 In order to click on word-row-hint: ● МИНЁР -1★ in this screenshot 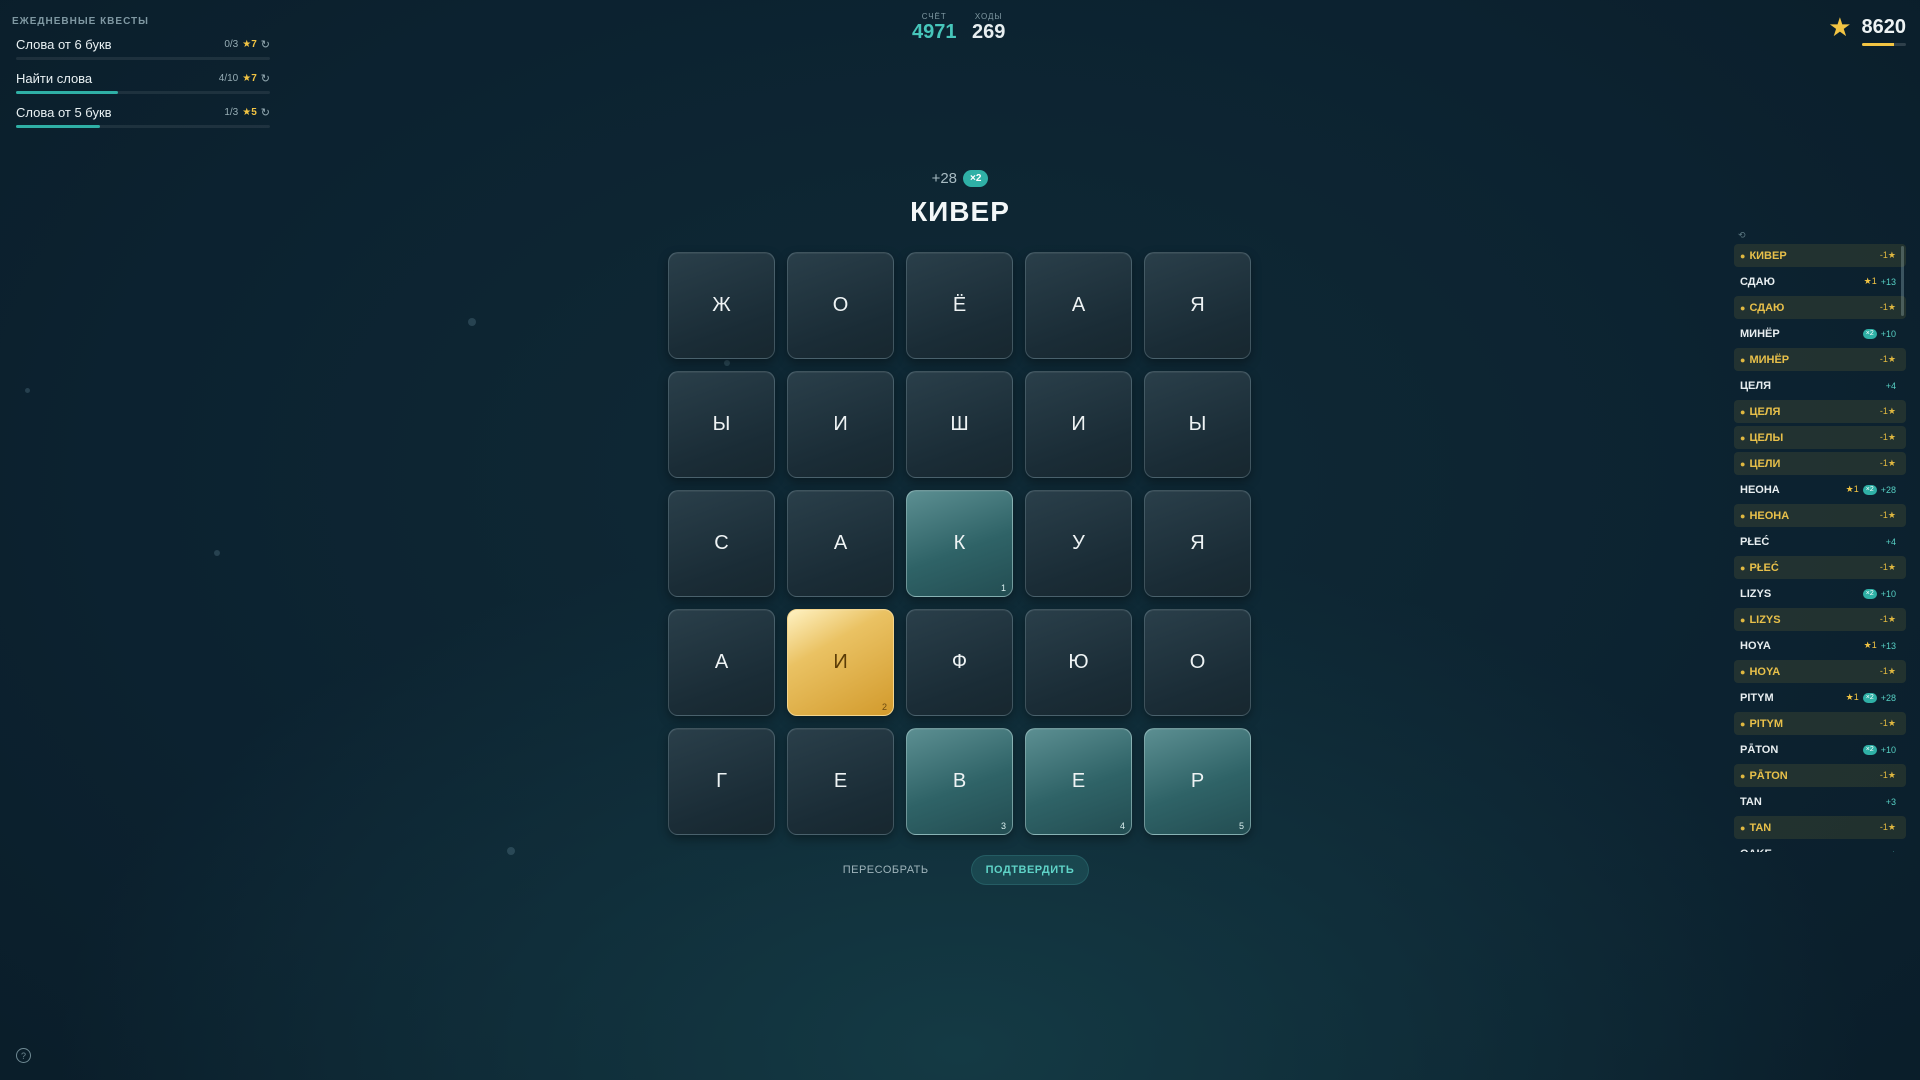, I will do `click(1820, 359)`.